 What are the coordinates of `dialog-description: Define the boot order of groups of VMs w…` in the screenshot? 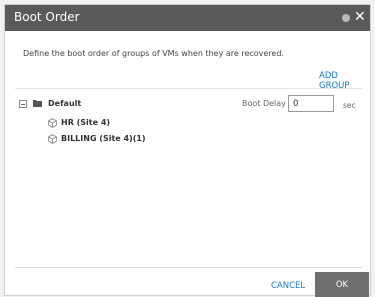 It's located at (153, 53).